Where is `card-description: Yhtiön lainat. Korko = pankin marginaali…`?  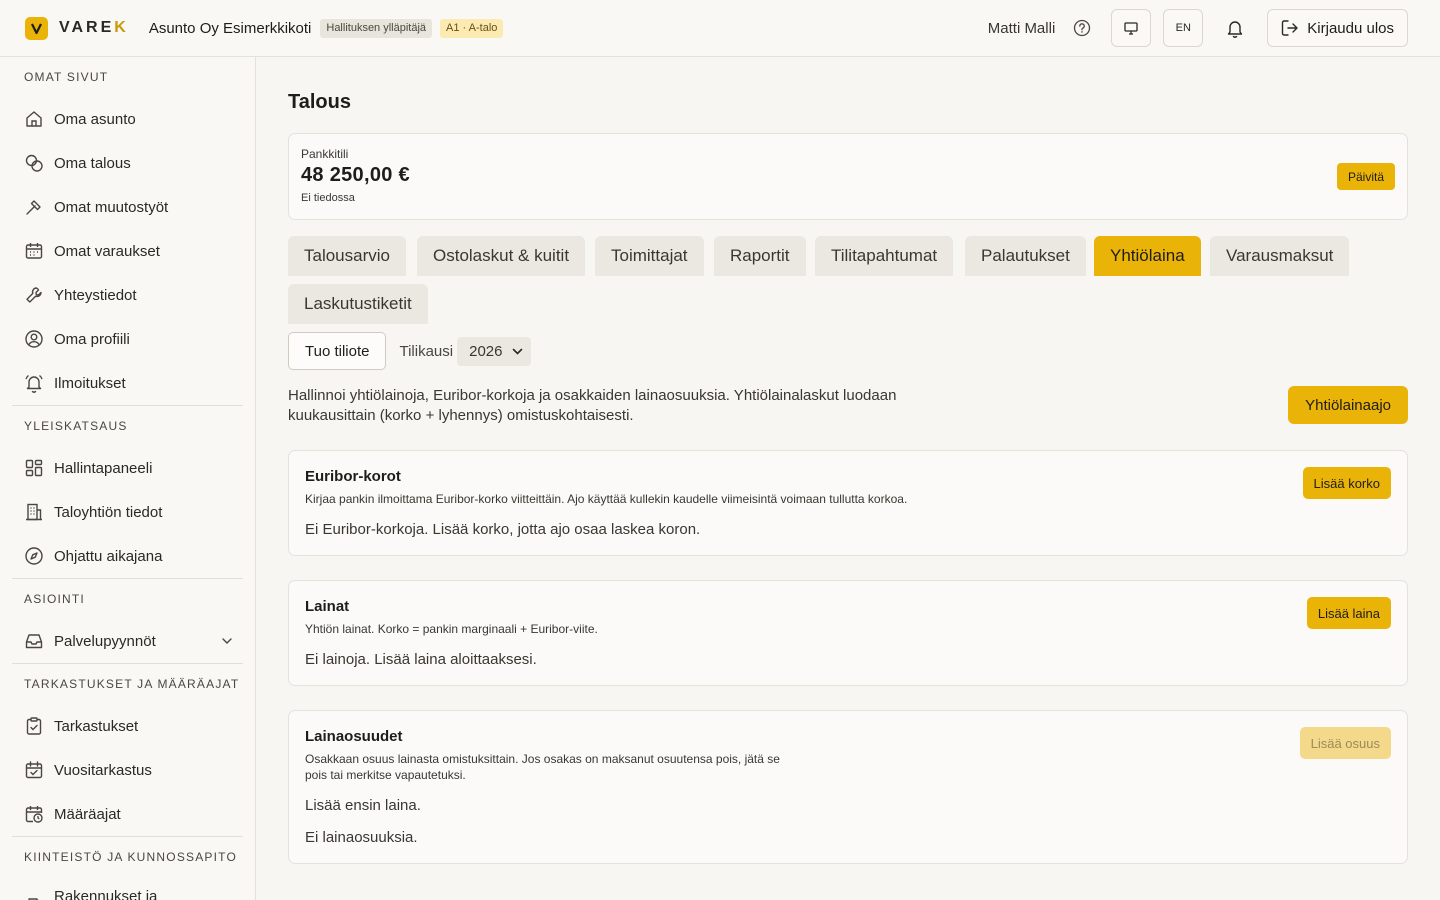 card-description: Yhtiön lainat. Korko = pankin marginaali… is located at coordinates (451, 629).